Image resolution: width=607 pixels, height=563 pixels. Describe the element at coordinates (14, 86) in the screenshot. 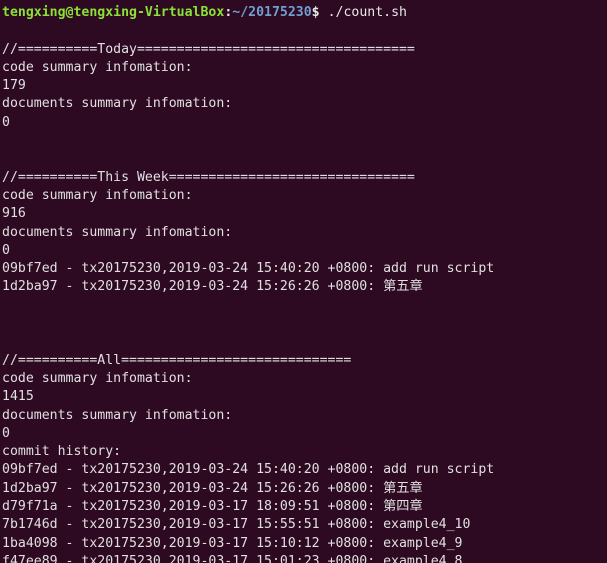

I see `today-code-summary-value: 179` at that location.